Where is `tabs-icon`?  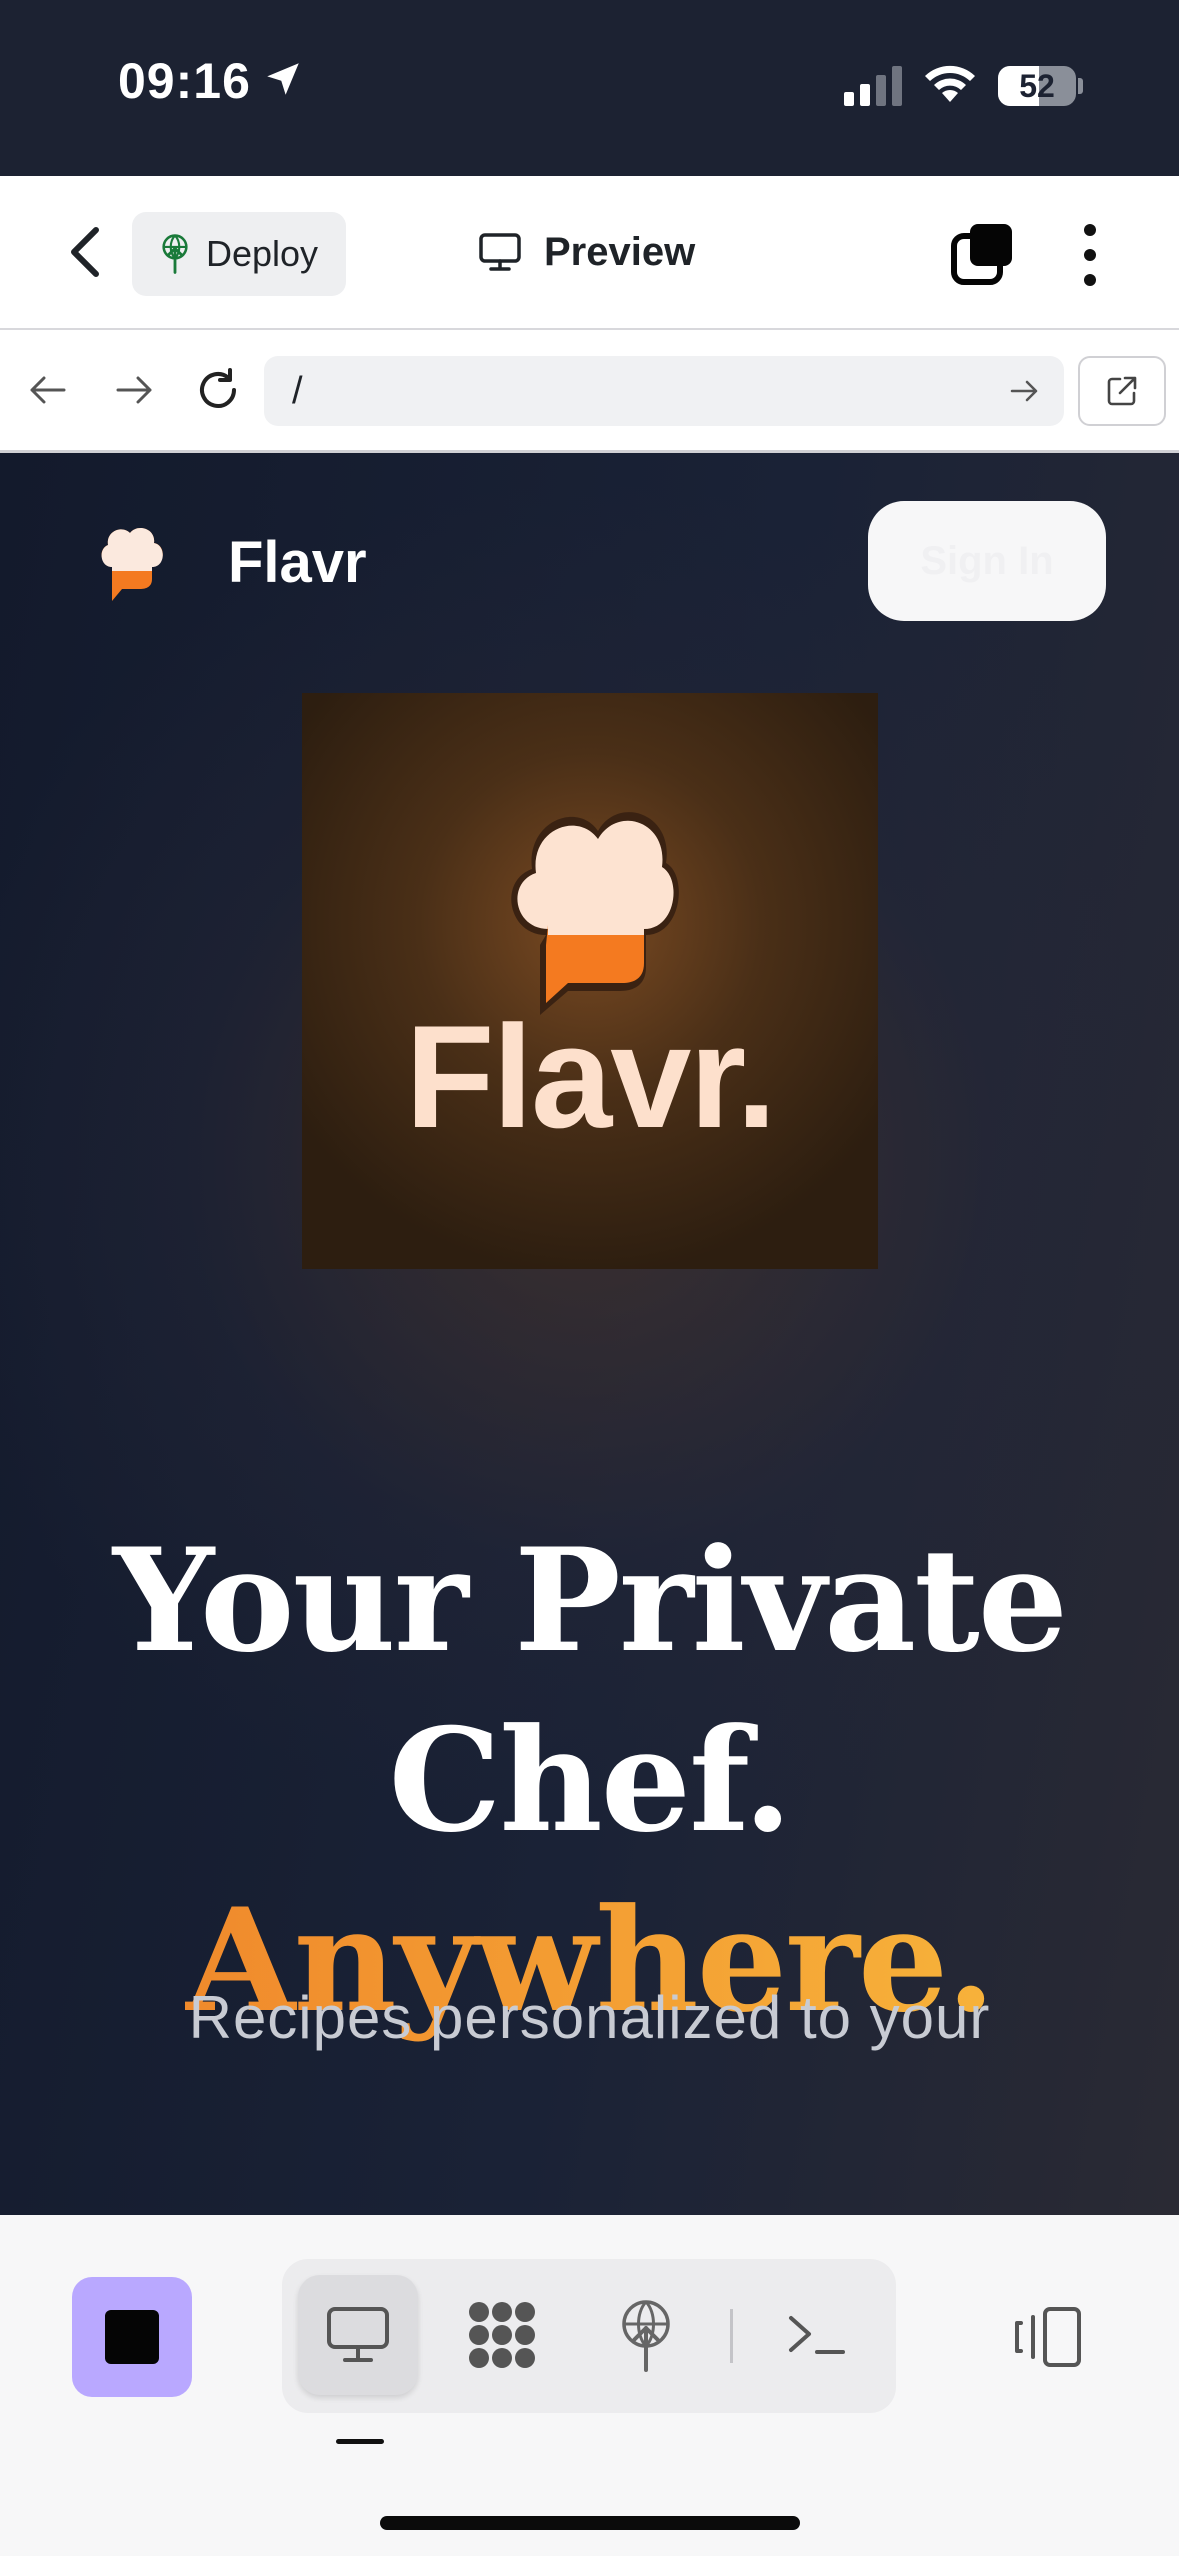 tabs-icon is located at coordinates (981, 254).